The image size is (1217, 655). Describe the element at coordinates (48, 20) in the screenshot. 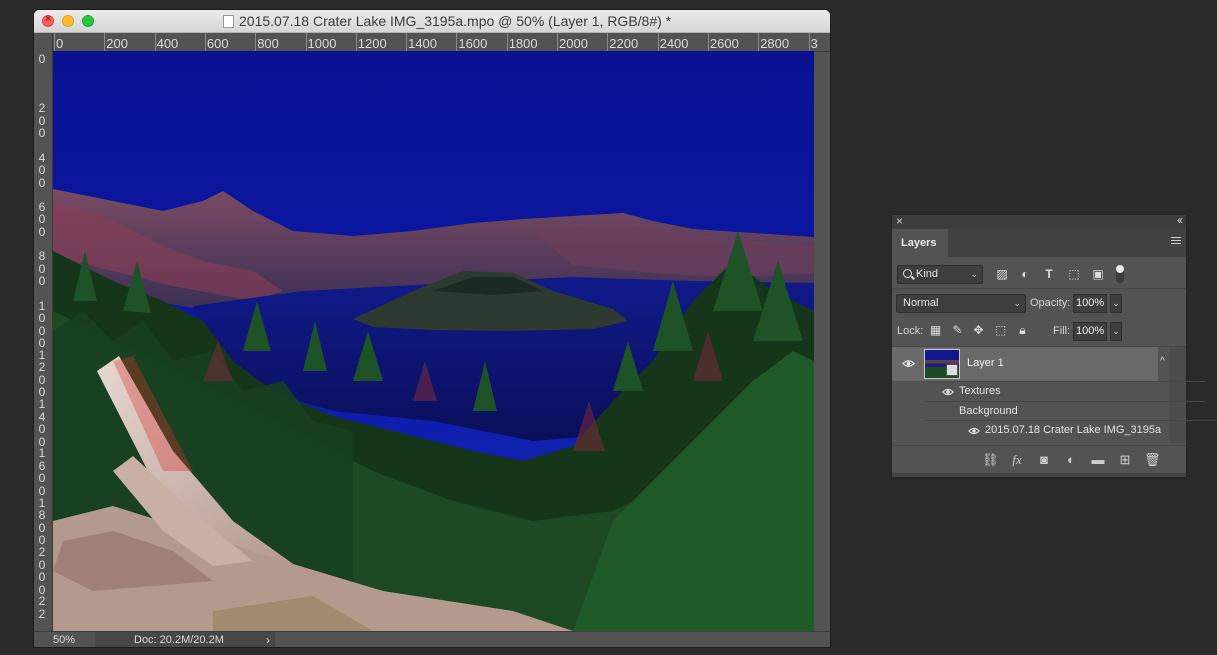

I see `close-window-button` at that location.